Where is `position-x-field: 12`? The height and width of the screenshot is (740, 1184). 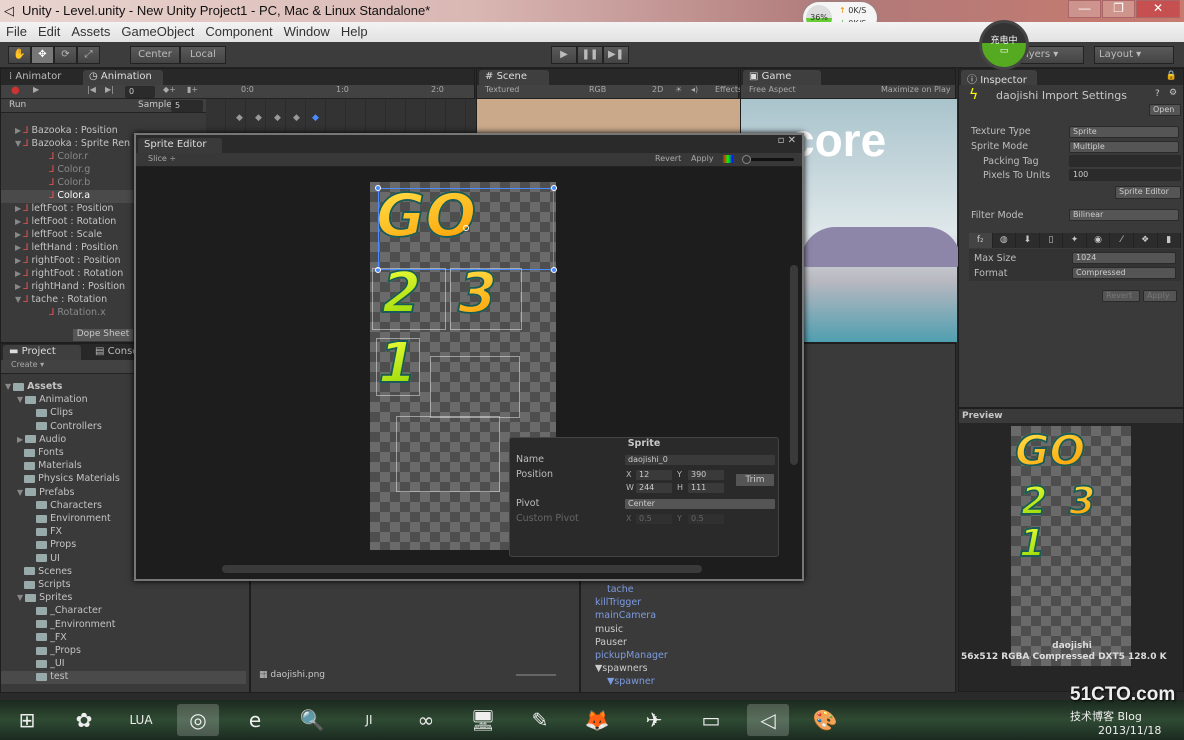
position-x-field: 12 is located at coordinates (654, 475).